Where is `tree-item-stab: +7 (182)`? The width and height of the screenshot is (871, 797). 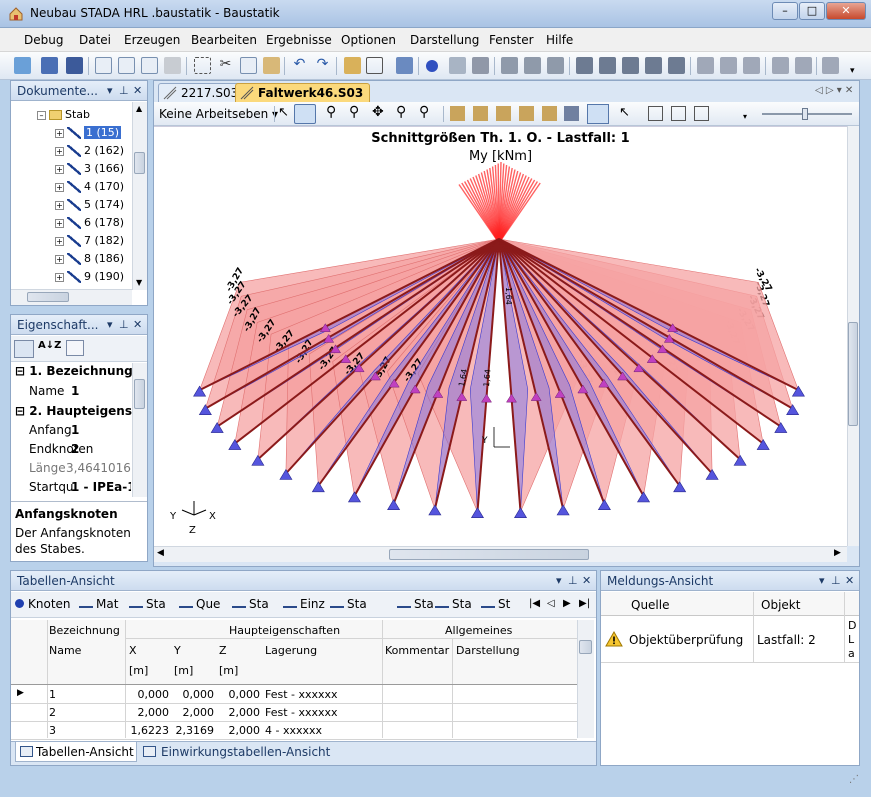 tree-item-stab: +7 (182) is located at coordinates (89, 240).